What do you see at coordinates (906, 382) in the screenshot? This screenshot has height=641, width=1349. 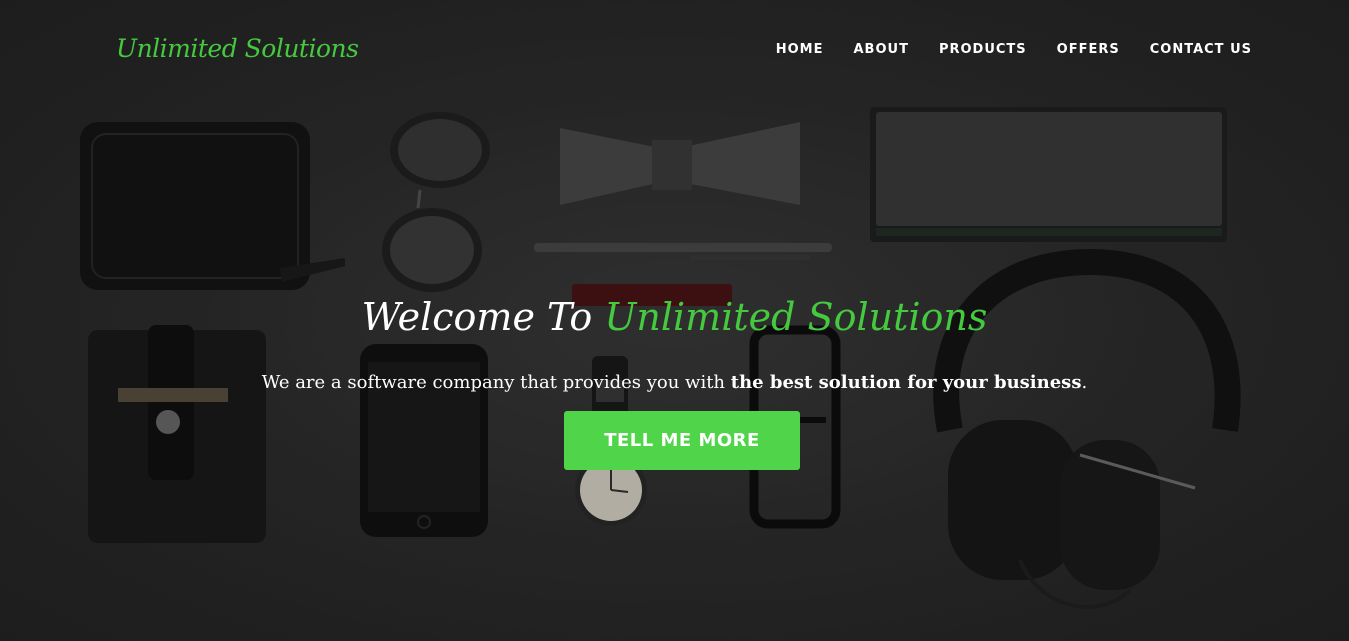 I see `subtitle-bold: the best solution for your business` at bounding box center [906, 382].